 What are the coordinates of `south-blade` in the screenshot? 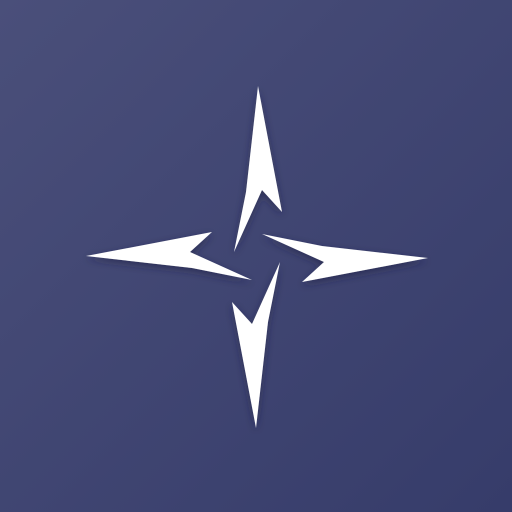 It's located at (256, 345).